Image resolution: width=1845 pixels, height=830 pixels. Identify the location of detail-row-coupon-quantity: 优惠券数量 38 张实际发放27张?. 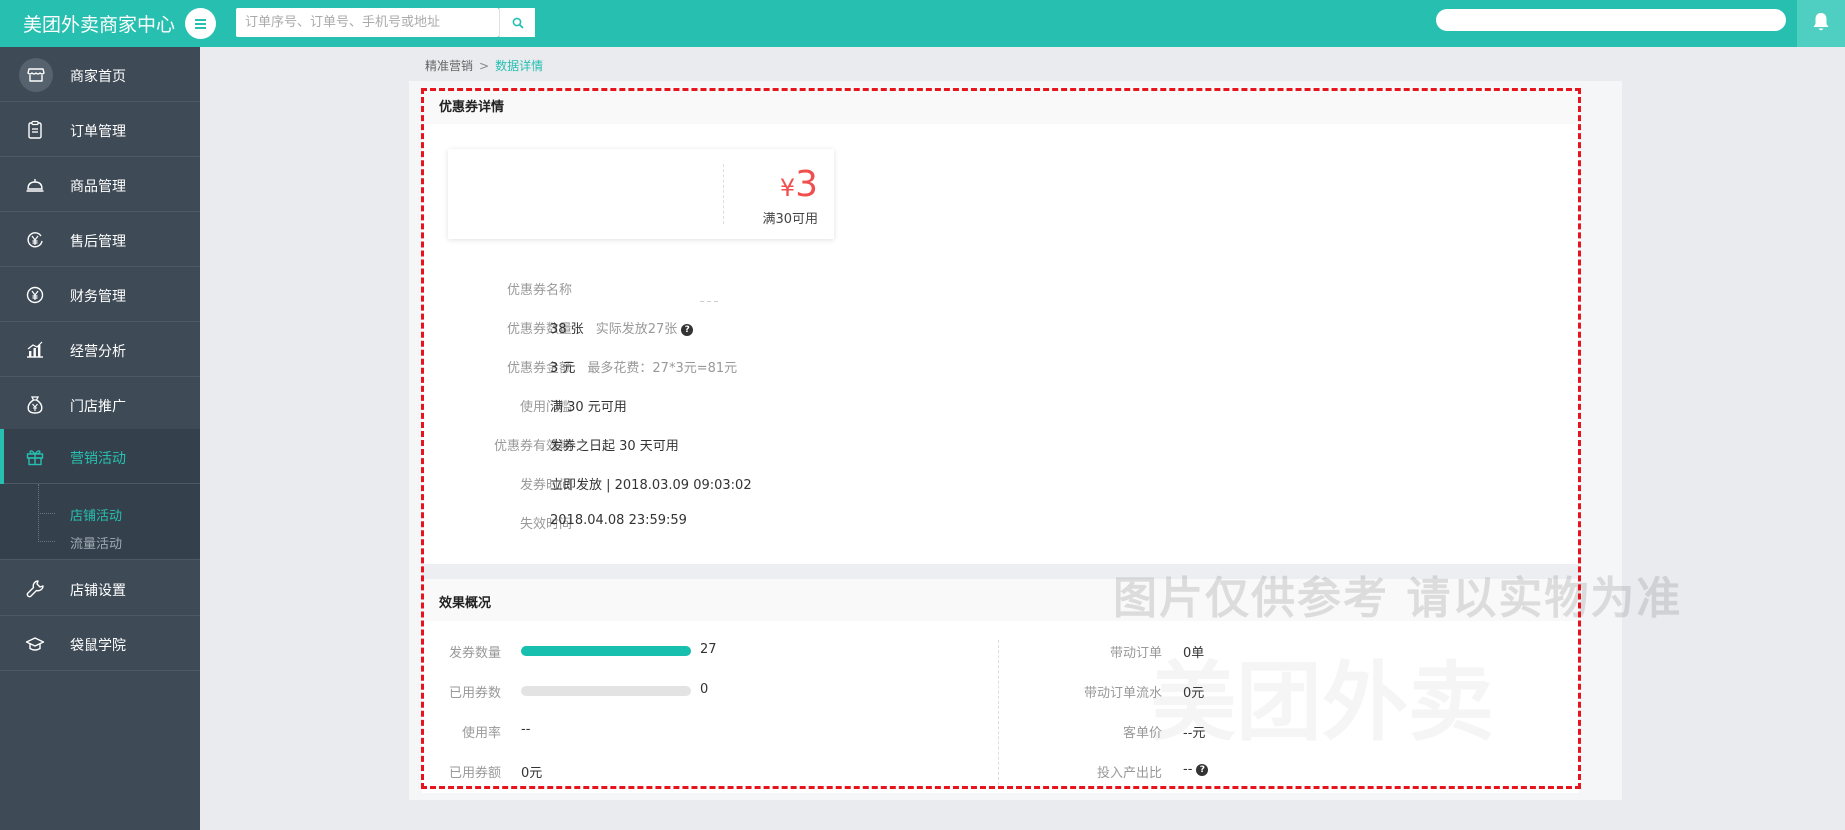
(822, 328).